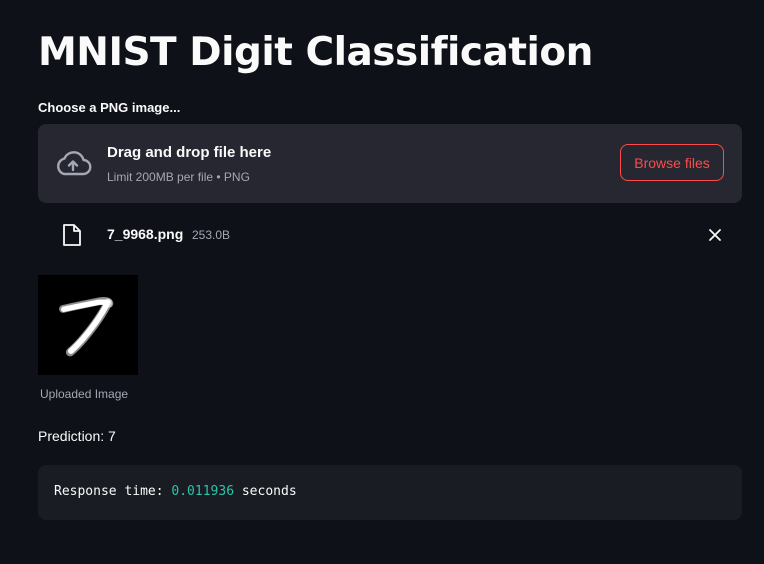 The height and width of the screenshot is (564, 764). Describe the element at coordinates (390, 235) in the screenshot. I see `uploaded-file-item: 7_9968.png 253.0B` at that location.